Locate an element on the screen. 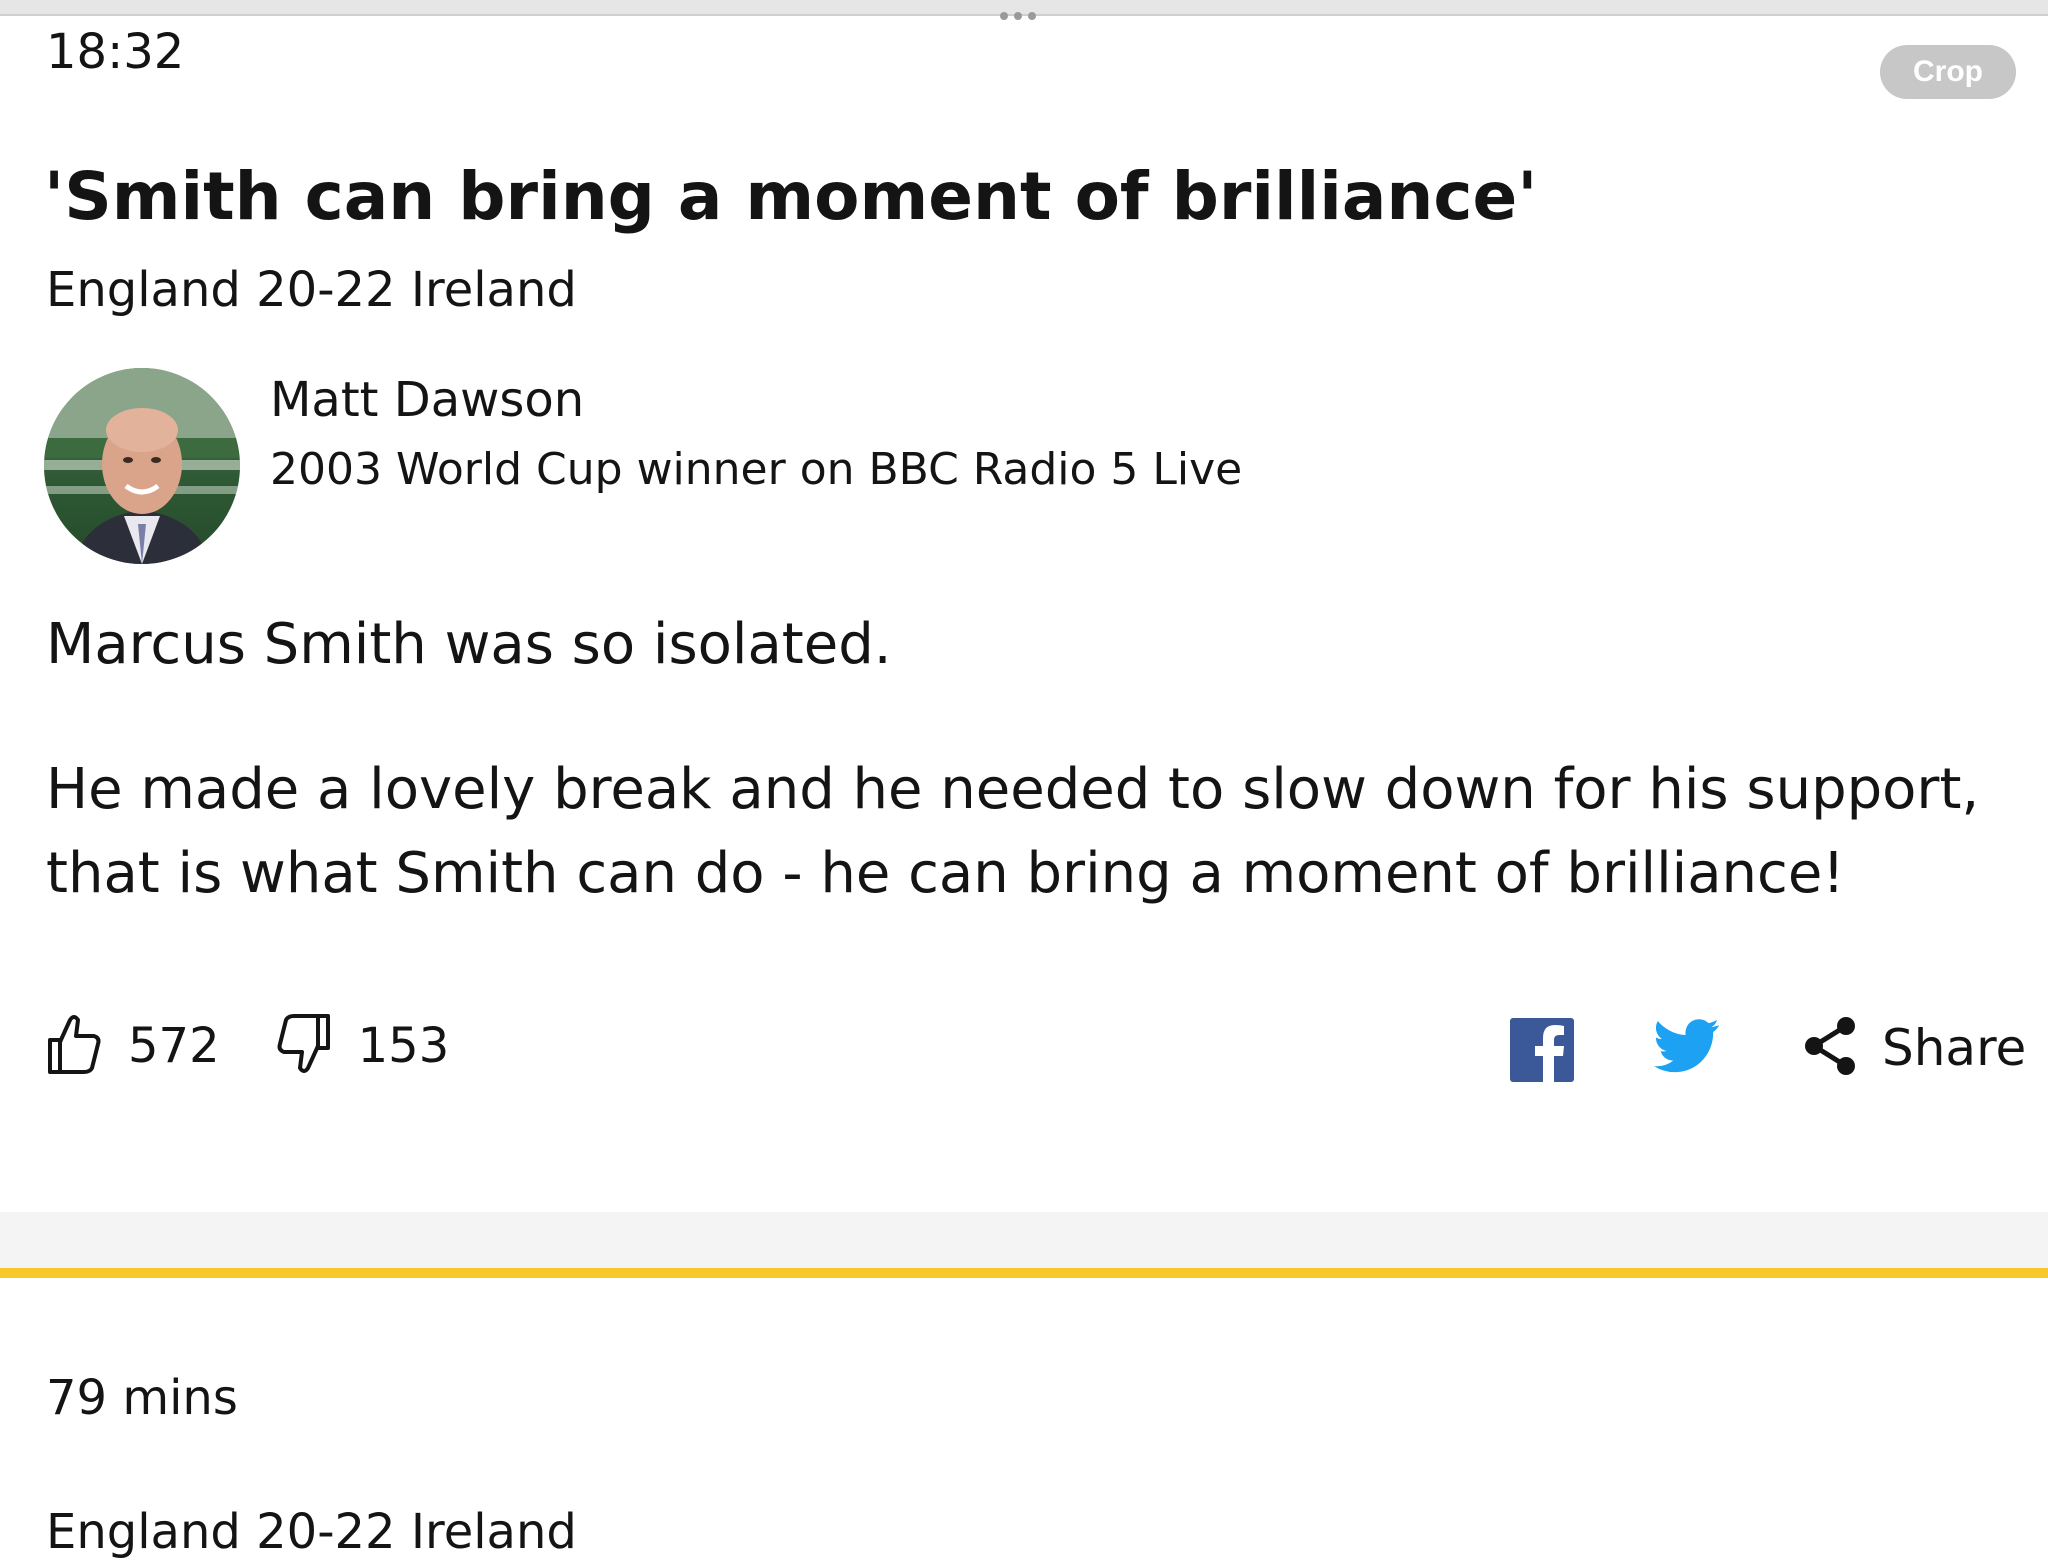 The width and height of the screenshot is (2048, 1560). entry-timestamp: 18:32 is located at coordinates (115, 52).